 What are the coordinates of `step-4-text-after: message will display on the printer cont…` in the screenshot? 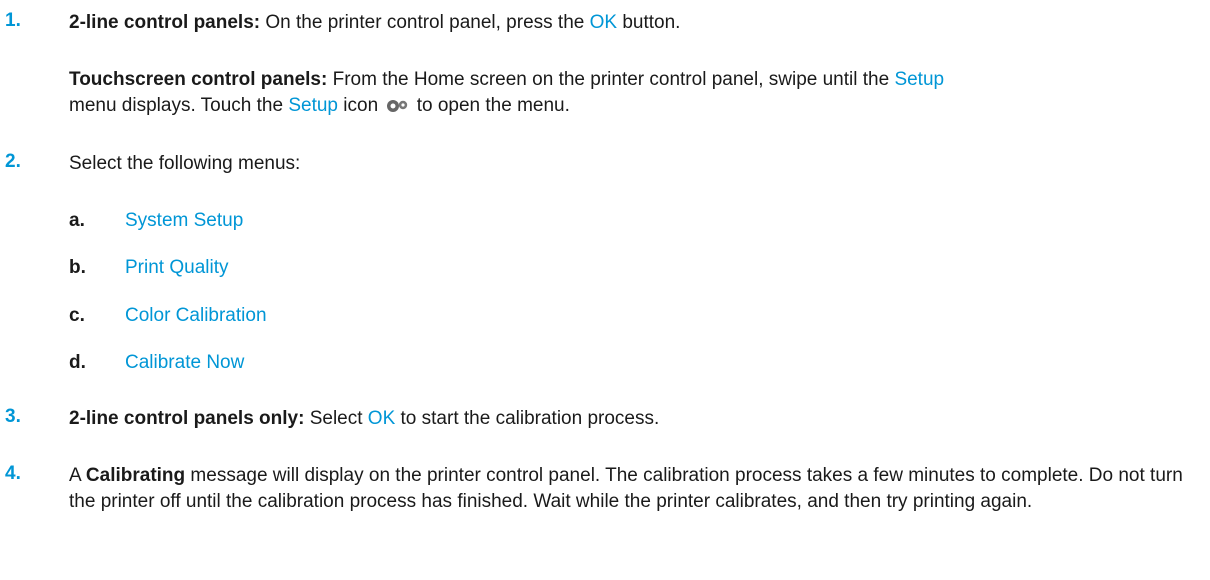 It's located at (626, 488).